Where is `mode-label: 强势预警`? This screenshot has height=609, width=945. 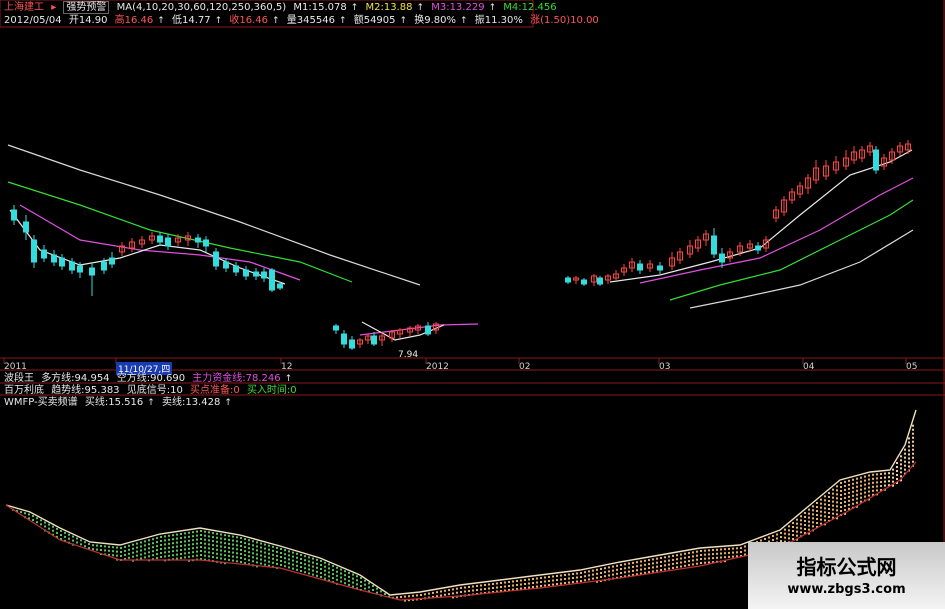
mode-label: 强势预警 is located at coordinates (86, 7).